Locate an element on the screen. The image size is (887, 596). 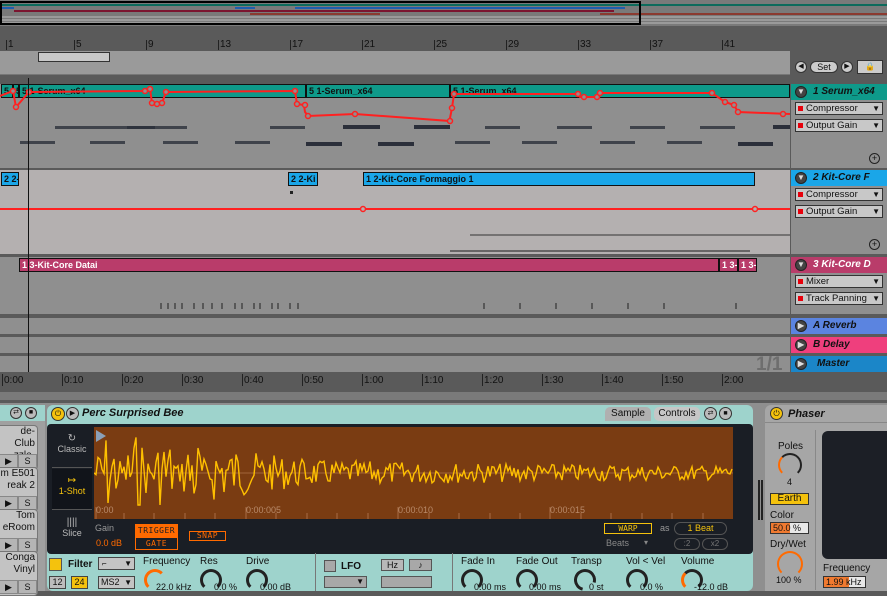
loop-brace is located at coordinates (74, 57).